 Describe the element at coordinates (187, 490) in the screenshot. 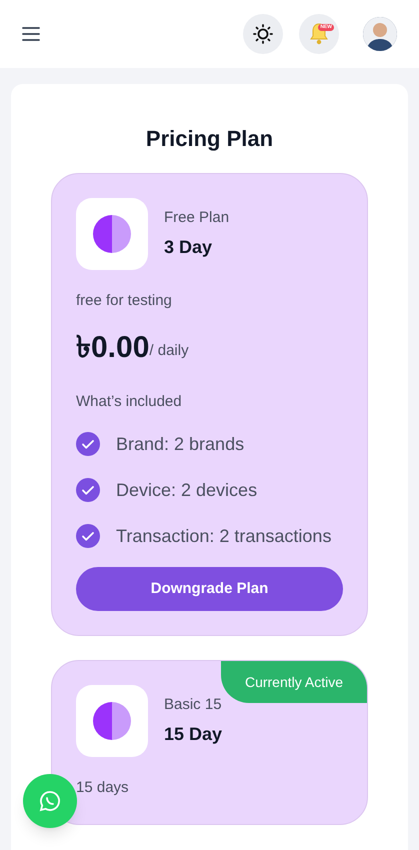

I see `feature-text: Device: 2 devices` at that location.